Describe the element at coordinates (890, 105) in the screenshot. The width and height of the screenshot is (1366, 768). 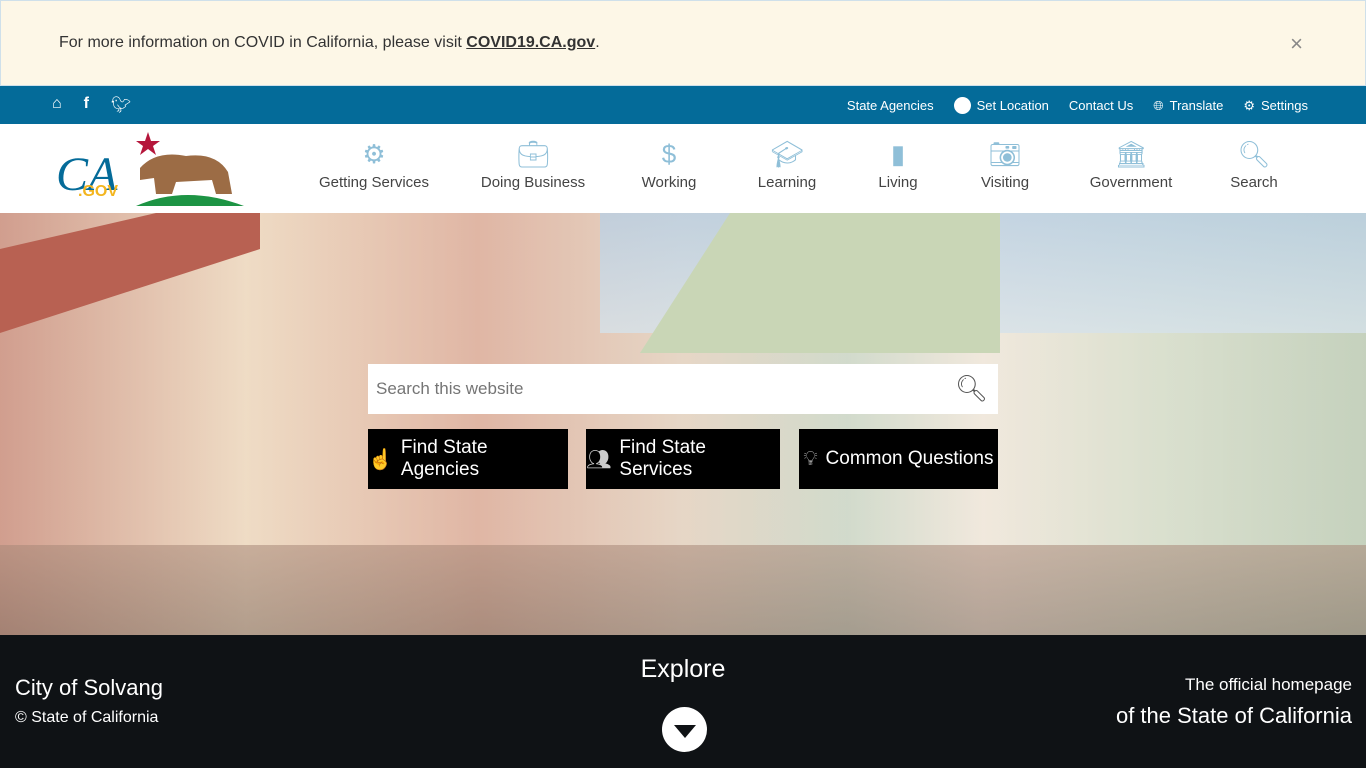
I see `state-agencies-link: State Agencies` at that location.